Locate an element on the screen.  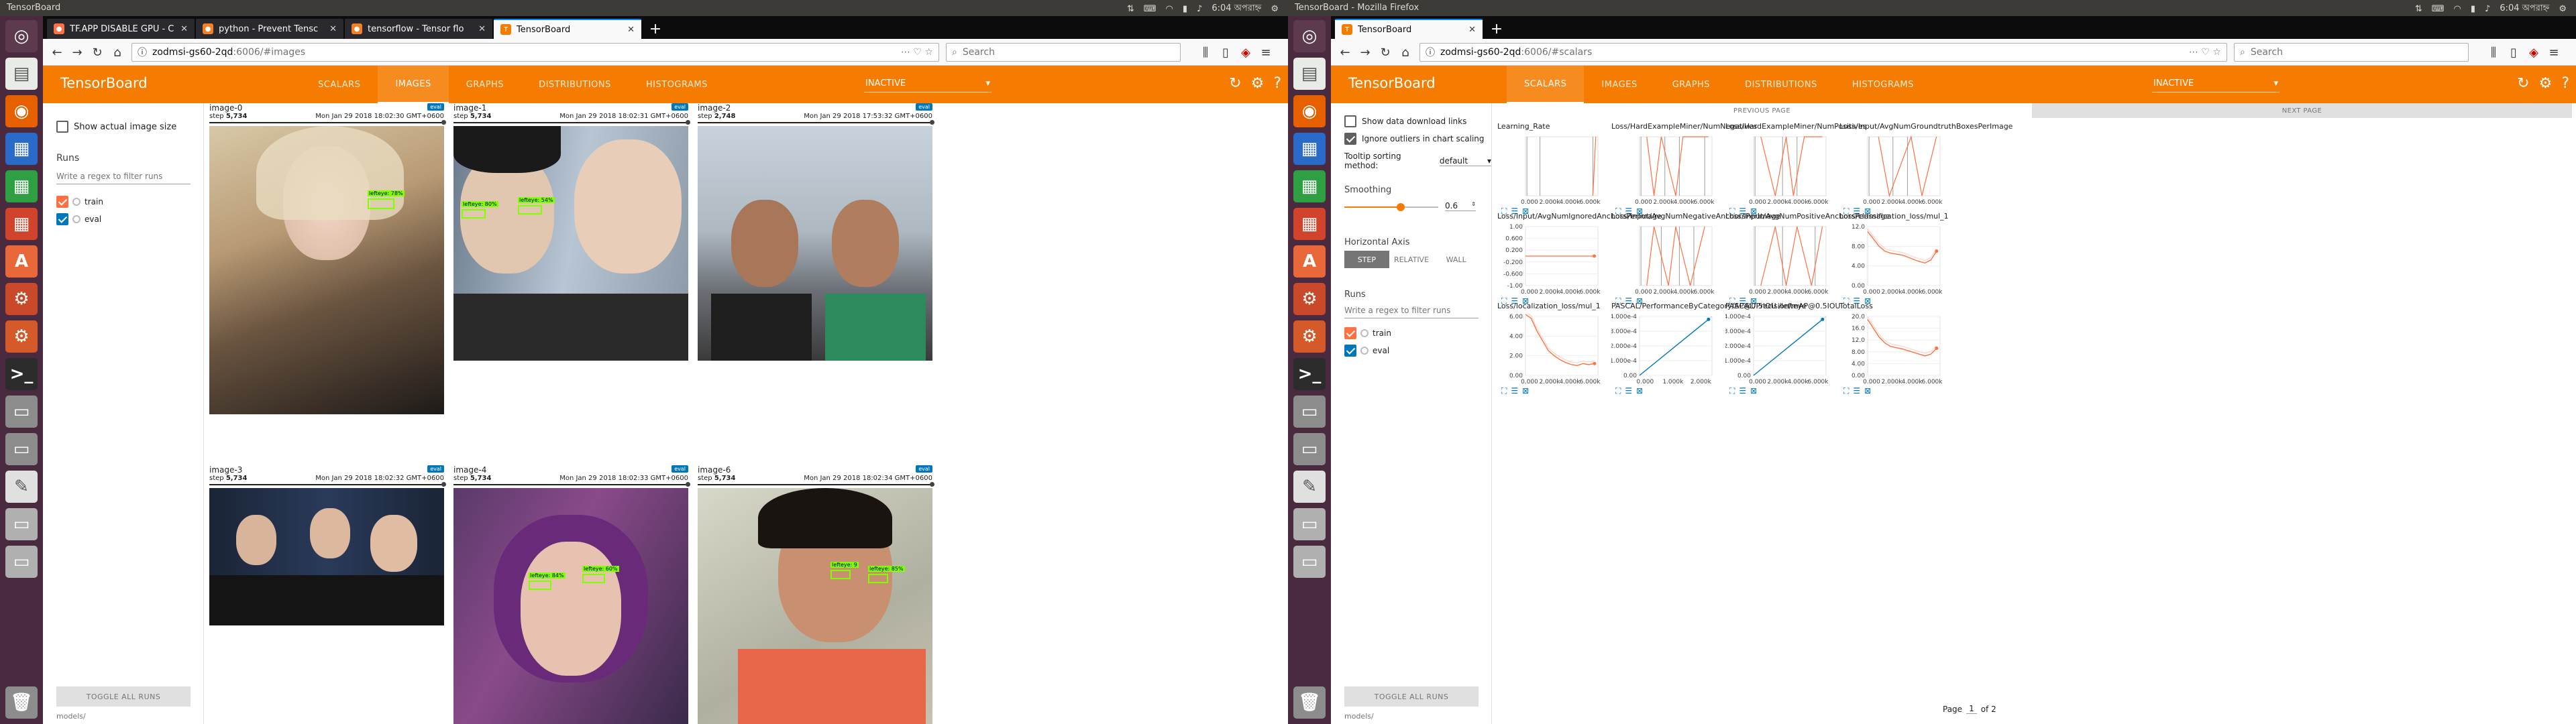
editor-icon: ✎ is located at coordinates (21, 487).